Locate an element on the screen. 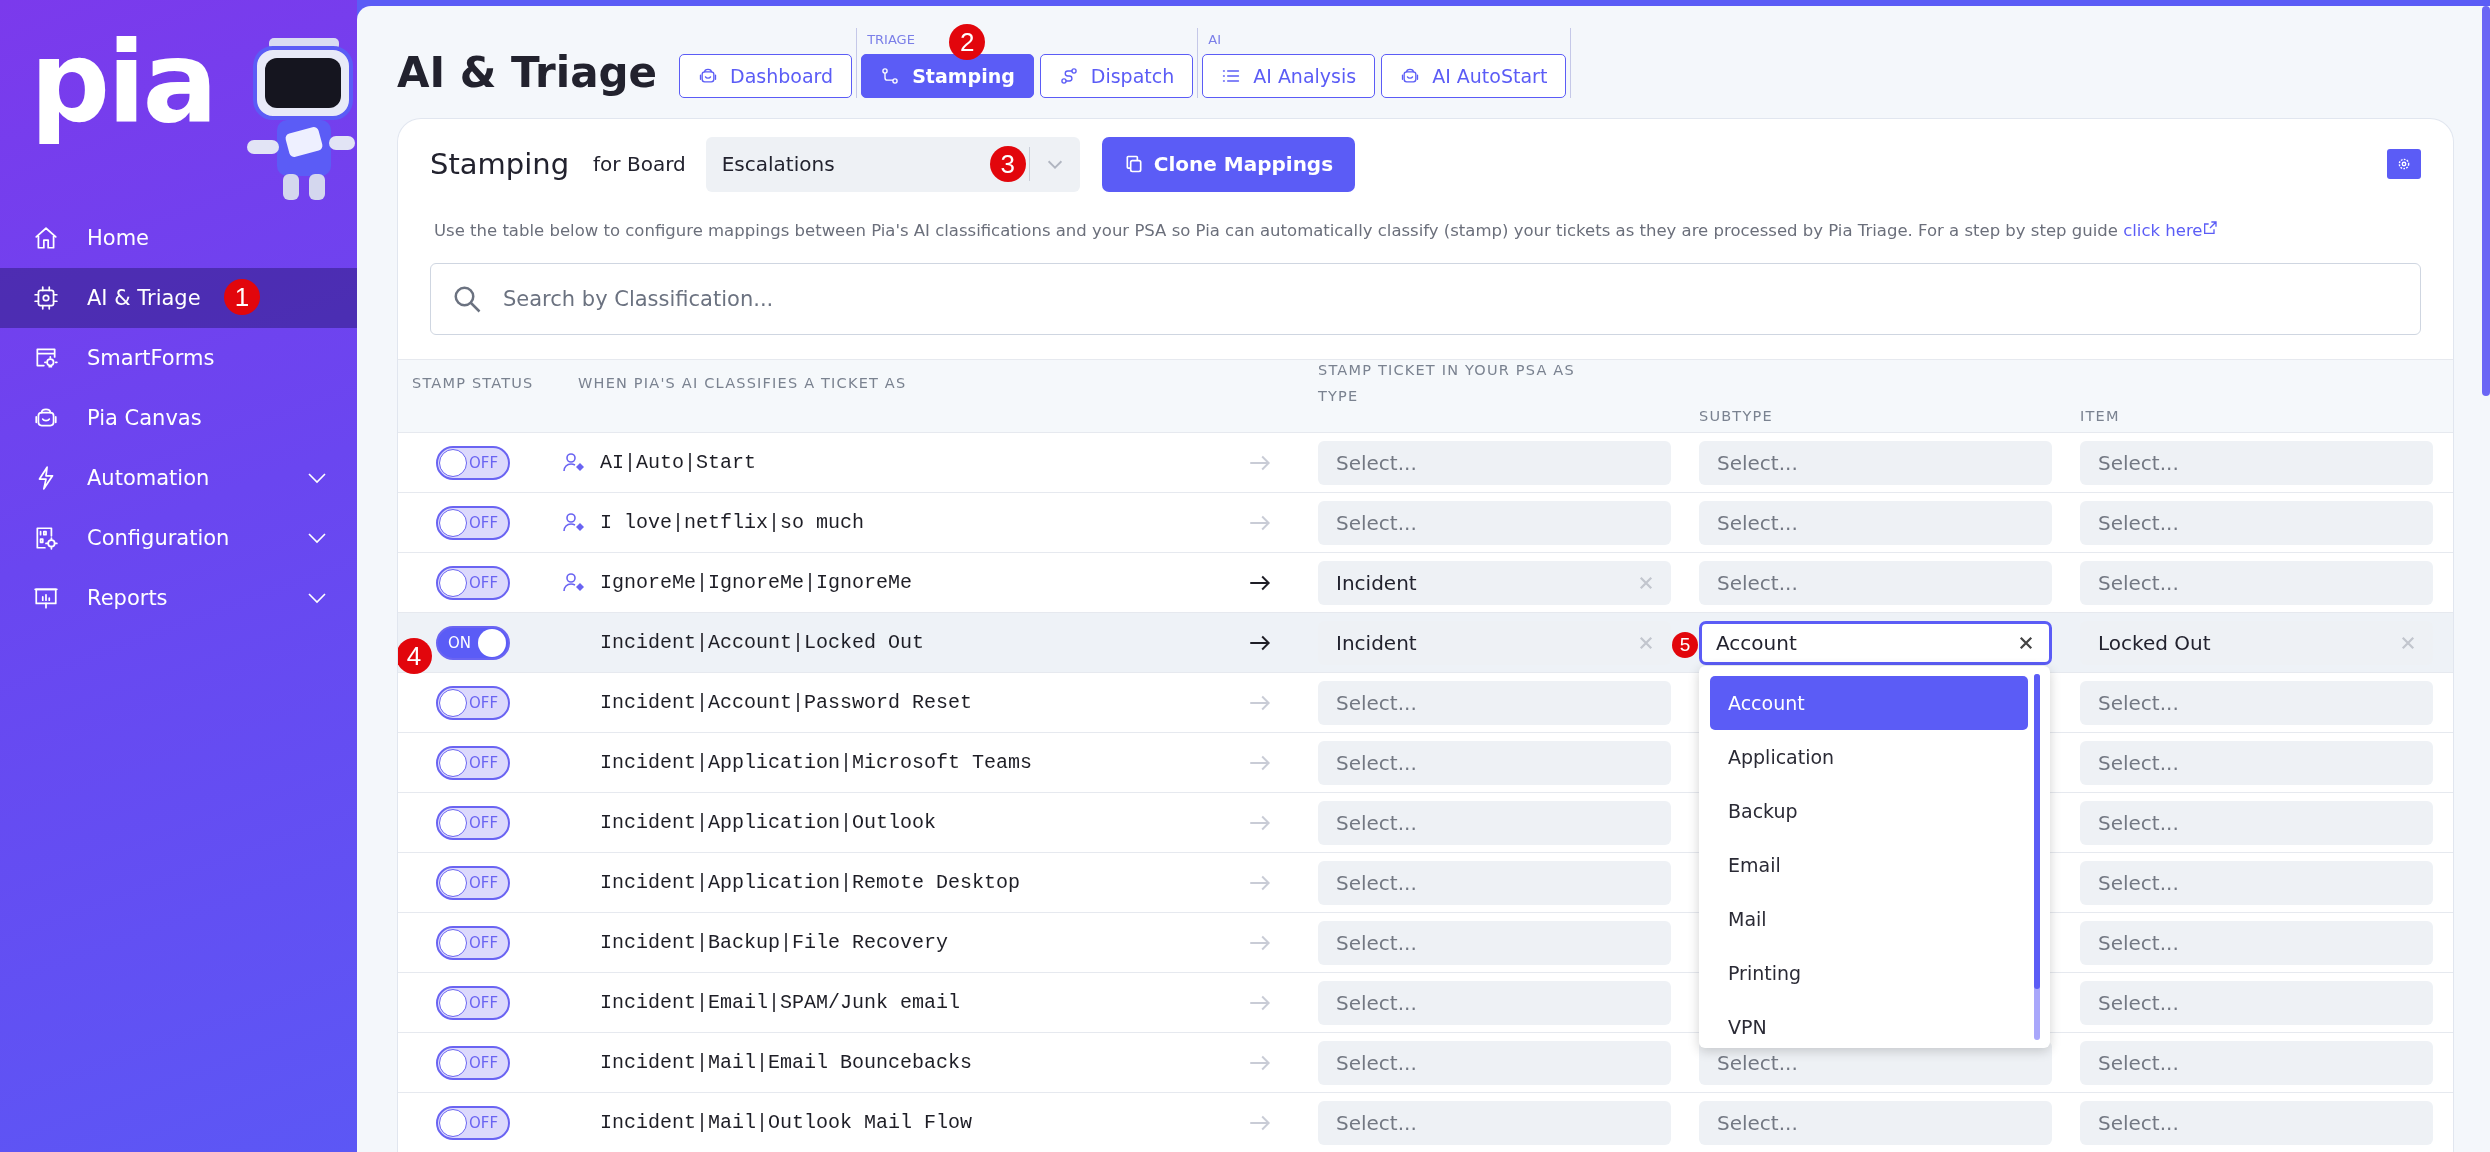 This screenshot has width=2490, height=1152. callout-badge: 4 is located at coordinates (415, 655).